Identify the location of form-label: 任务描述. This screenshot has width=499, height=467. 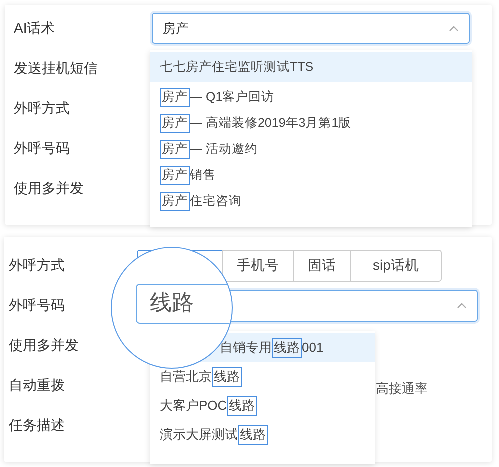
(37, 425).